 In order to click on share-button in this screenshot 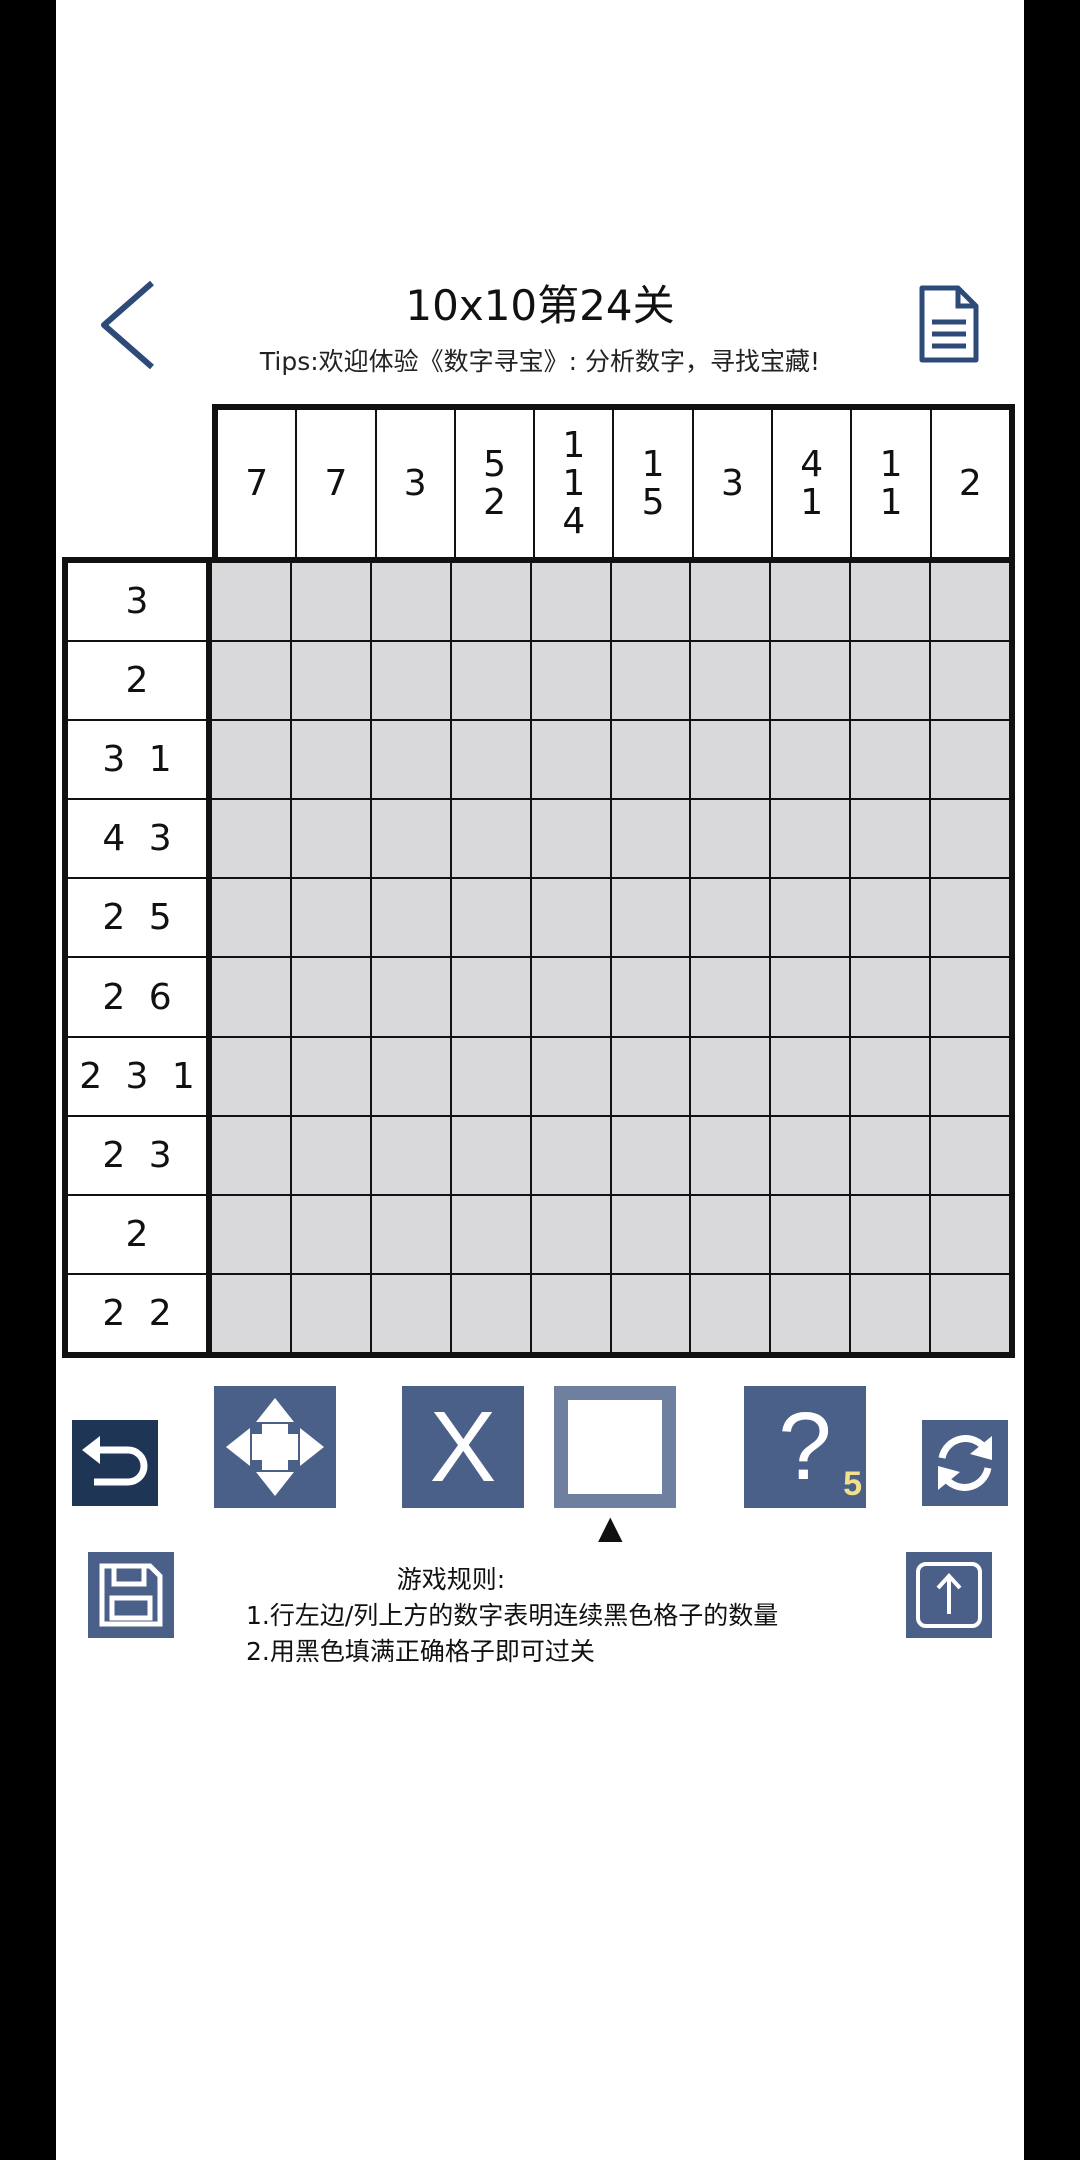, I will do `click(949, 1595)`.